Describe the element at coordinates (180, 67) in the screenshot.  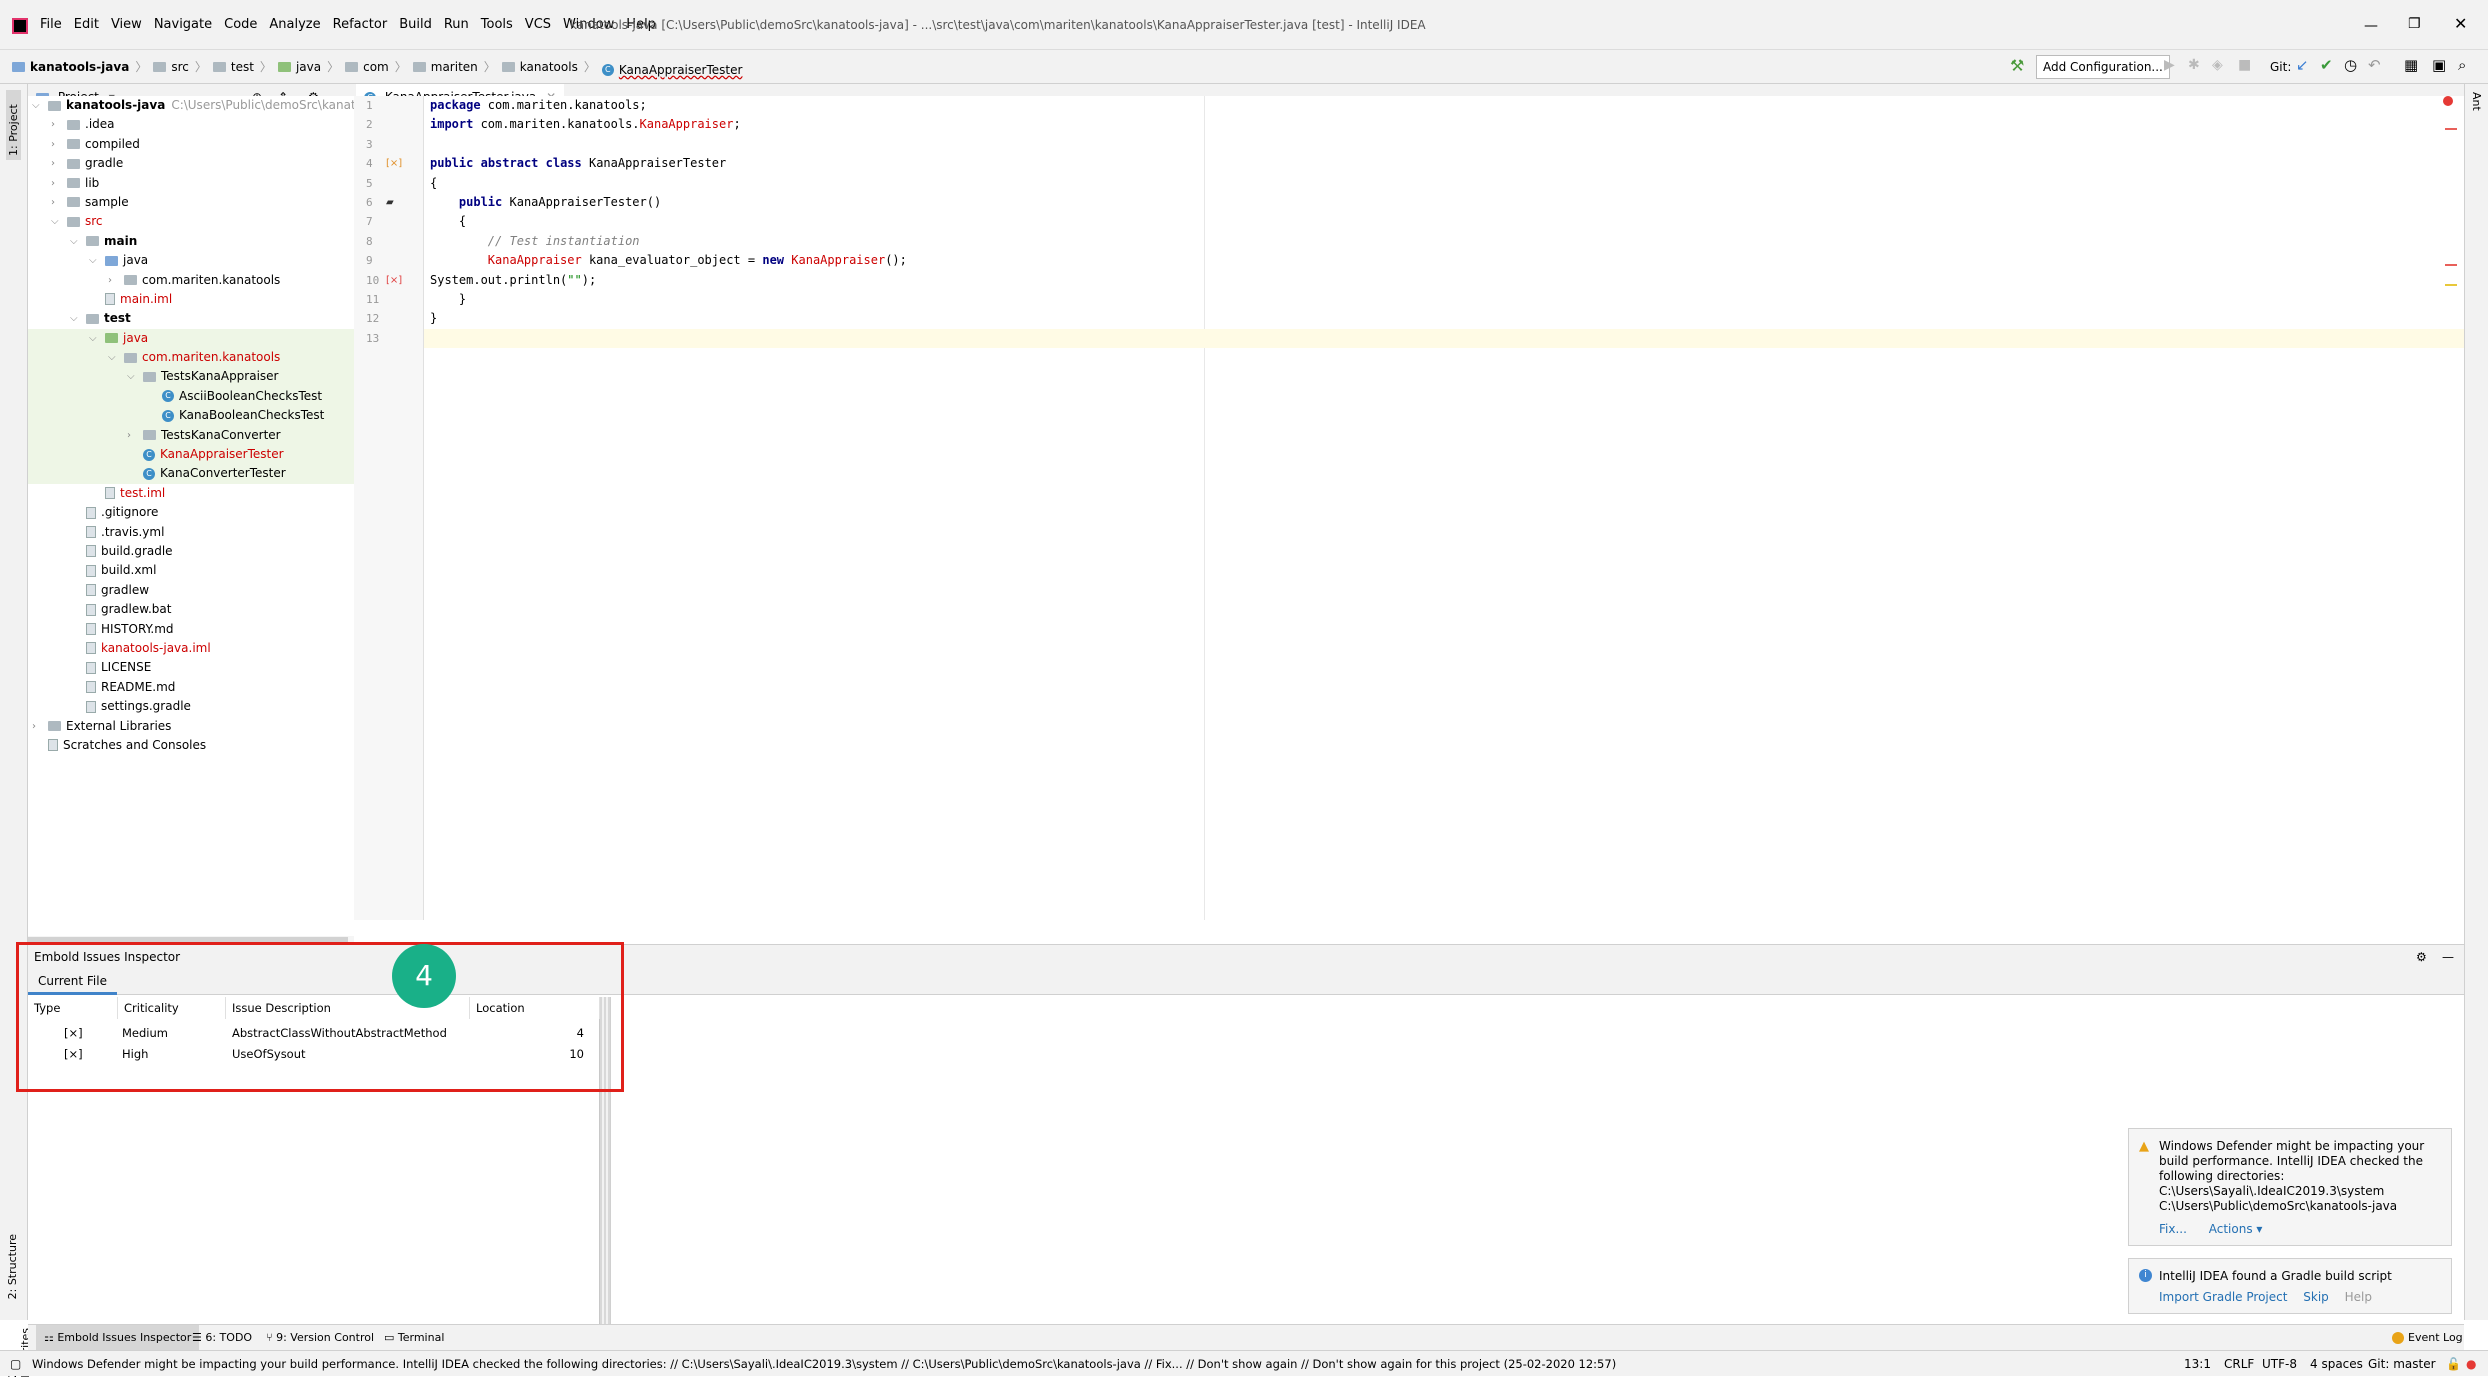
I see `breadcrumb-item: src 〉` at that location.